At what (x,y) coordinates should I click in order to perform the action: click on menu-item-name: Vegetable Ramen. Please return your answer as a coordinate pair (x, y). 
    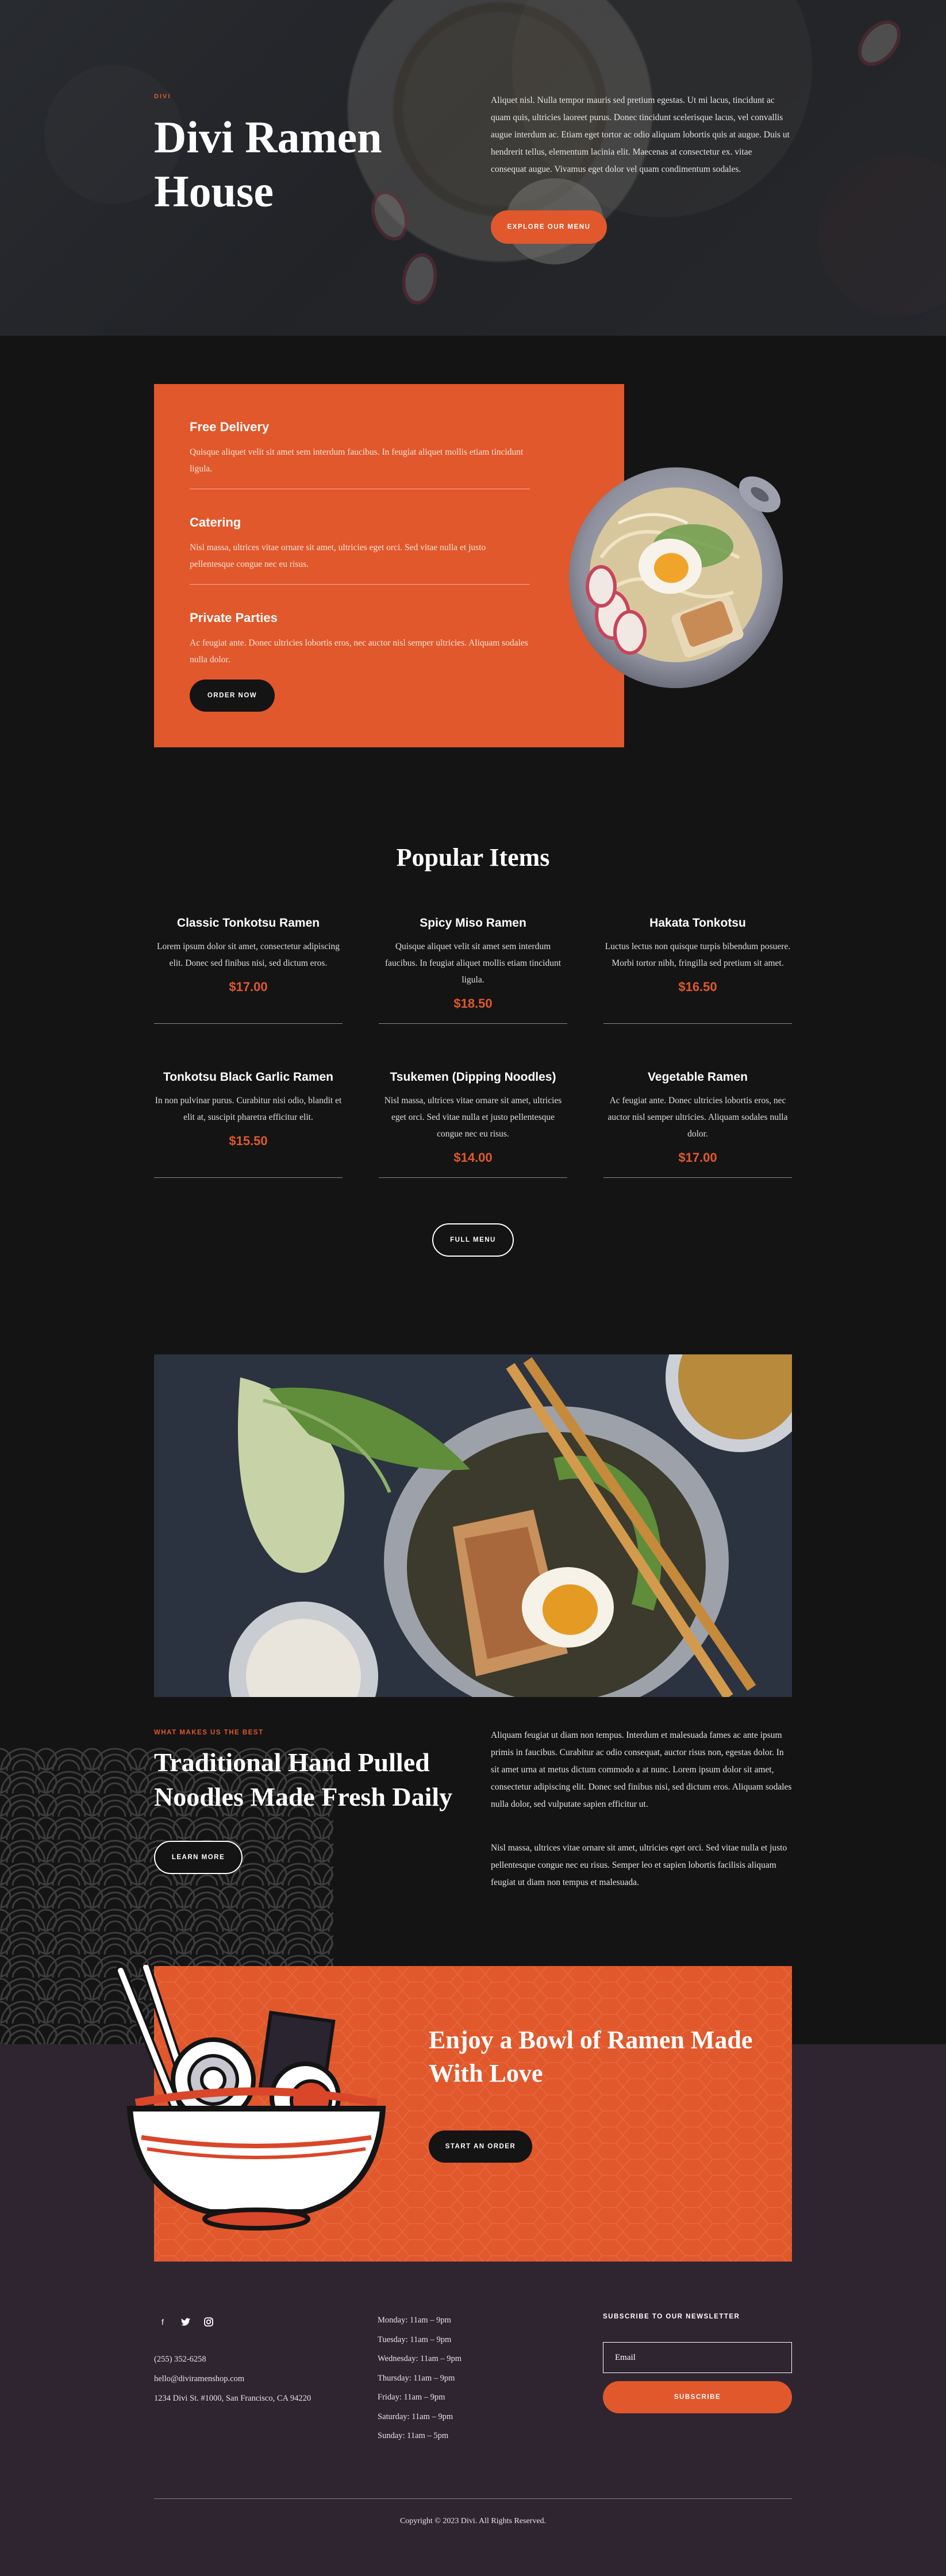
    Looking at the image, I should click on (698, 1077).